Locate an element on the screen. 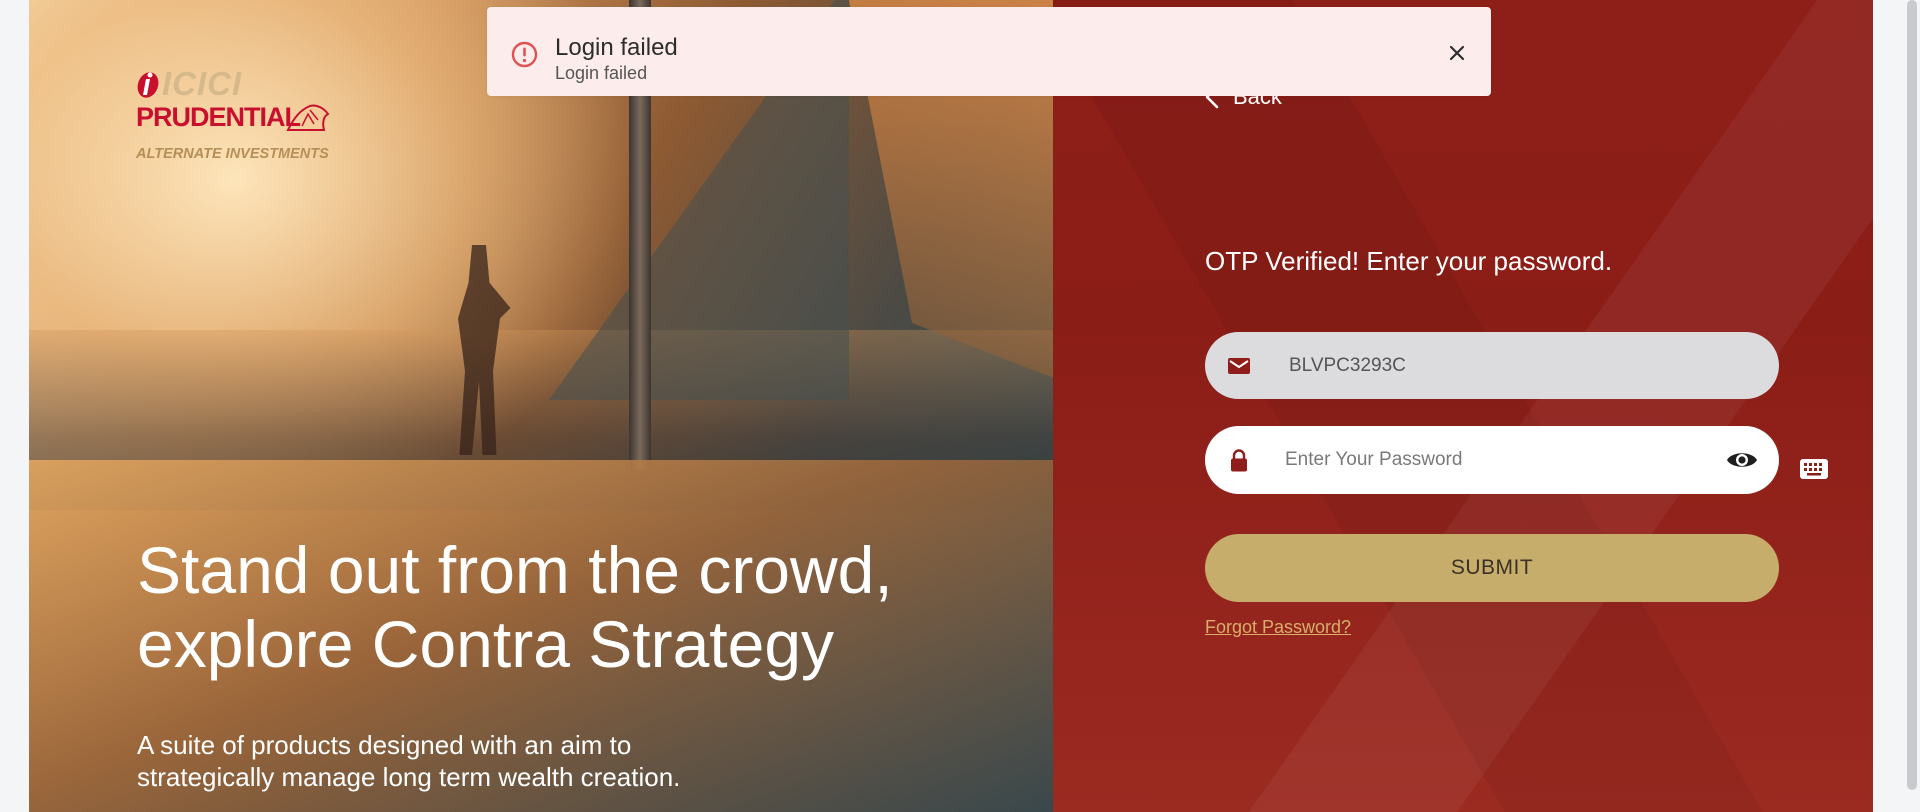 The height and width of the screenshot is (812, 1920). password-field is located at coordinates (1492, 460).